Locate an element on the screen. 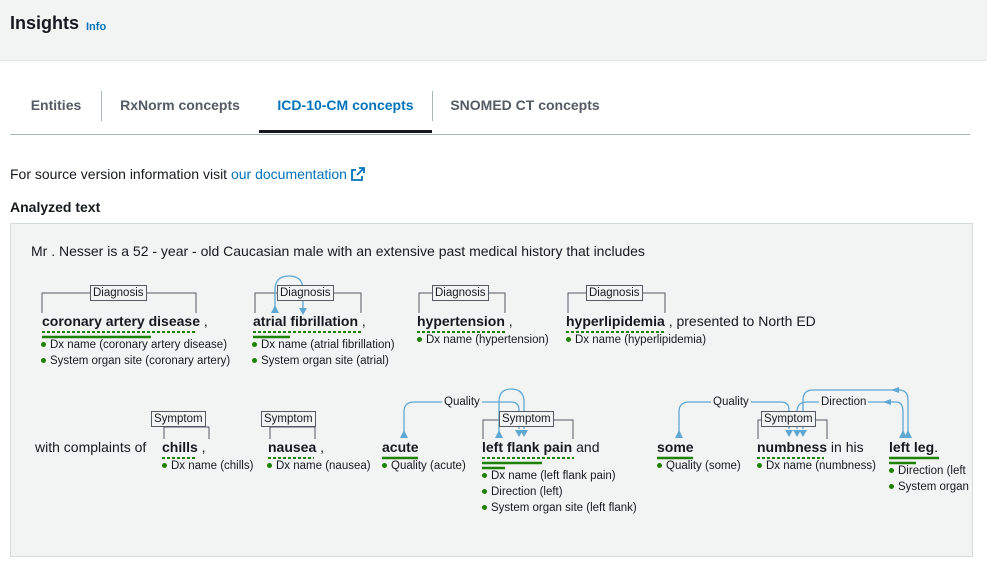 This screenshot has width=987, height=587. attribute-item: Dx name (chills) is located at coordinates (207, 466).